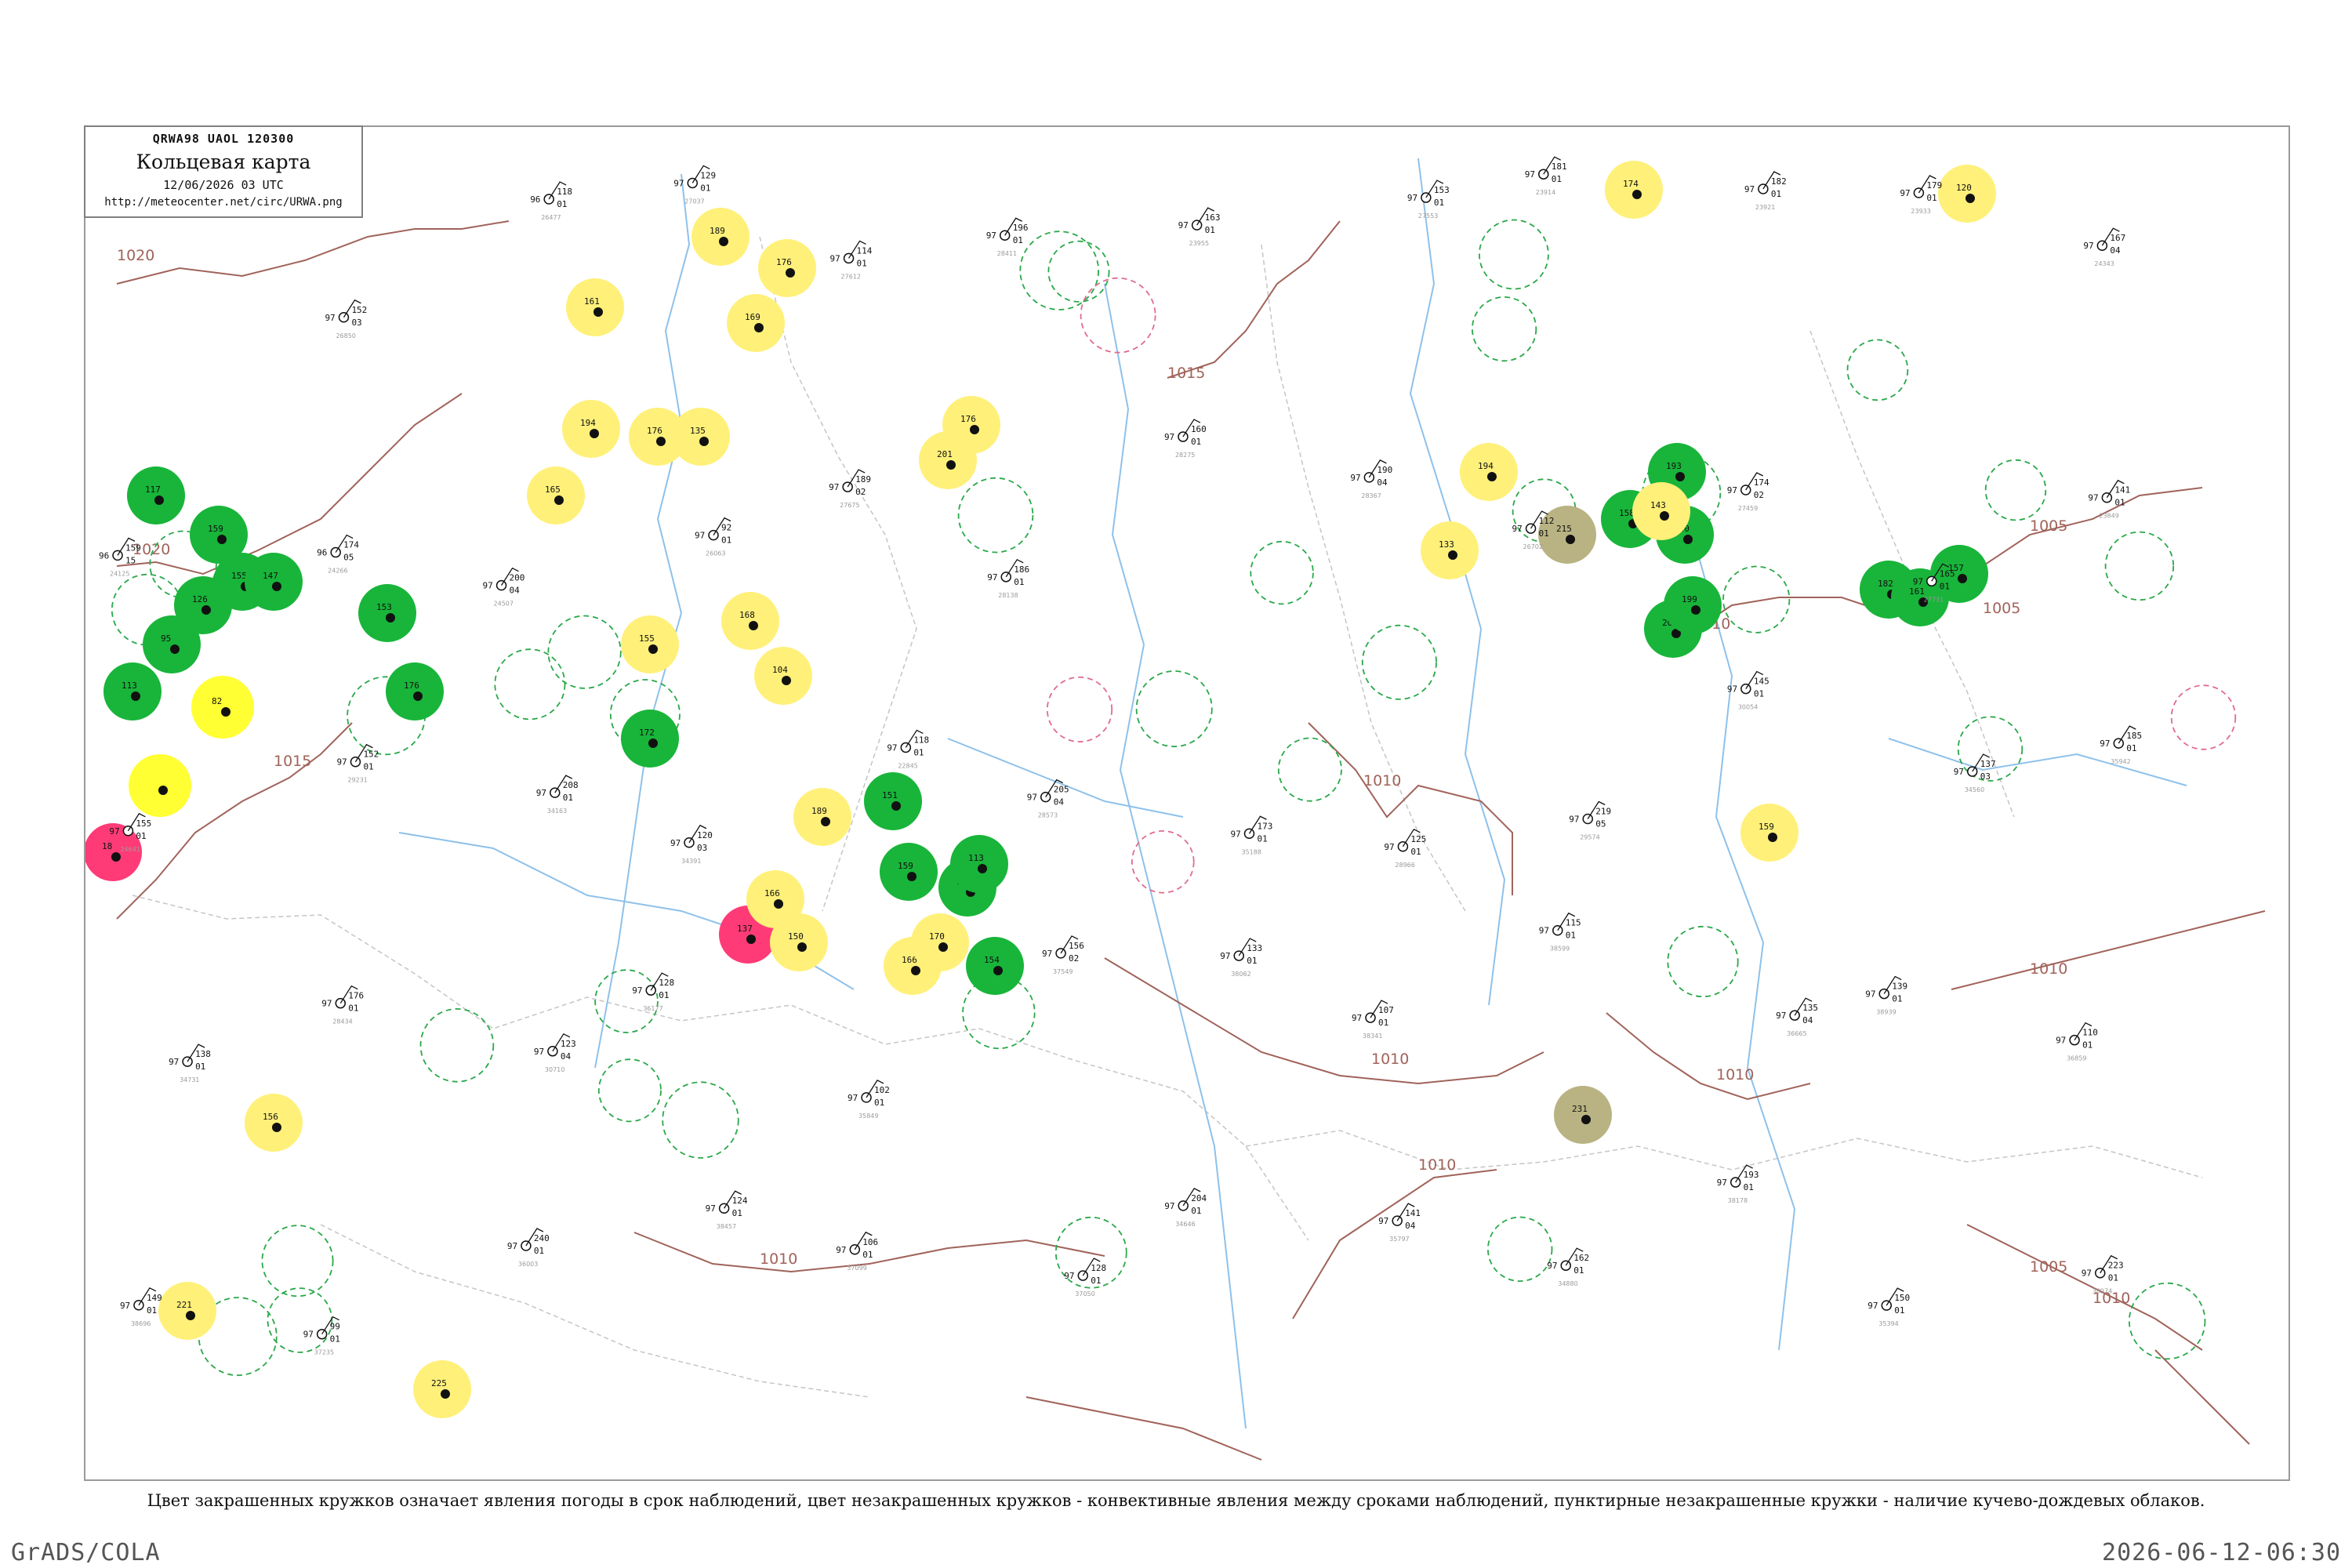 The width and height of the screenshot is (2352, 1568). Describe the element at coordinates (1581, 1258) in the screenshot. I see `station-pressure: 162` at that location.